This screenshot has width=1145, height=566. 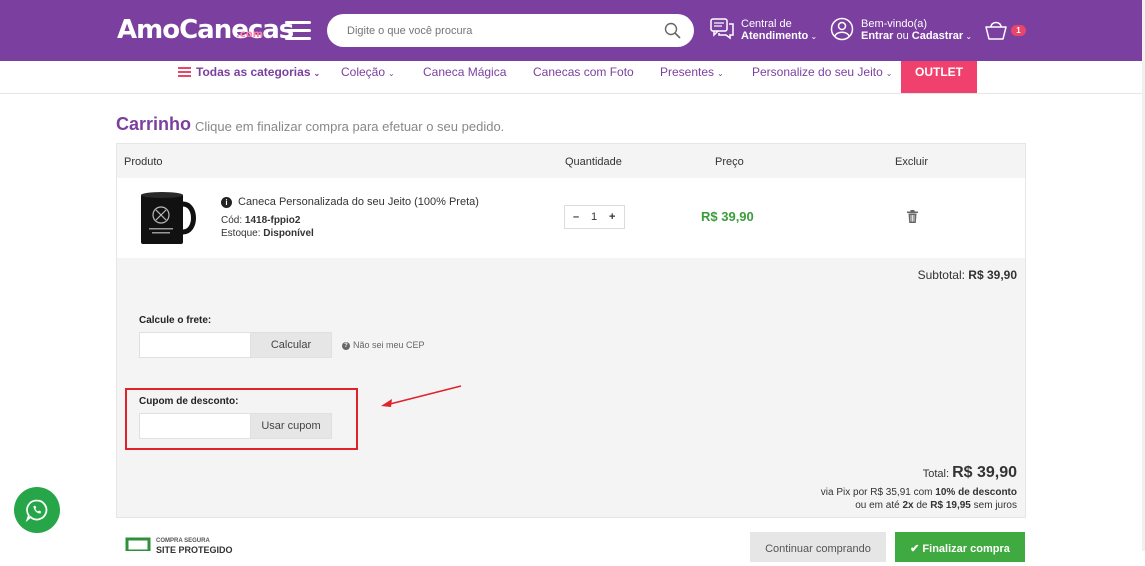 What do you see at coordinates (912, 162) in the screenshot?
I see `header-remove: Excluir` at bounding box center [912, 162].